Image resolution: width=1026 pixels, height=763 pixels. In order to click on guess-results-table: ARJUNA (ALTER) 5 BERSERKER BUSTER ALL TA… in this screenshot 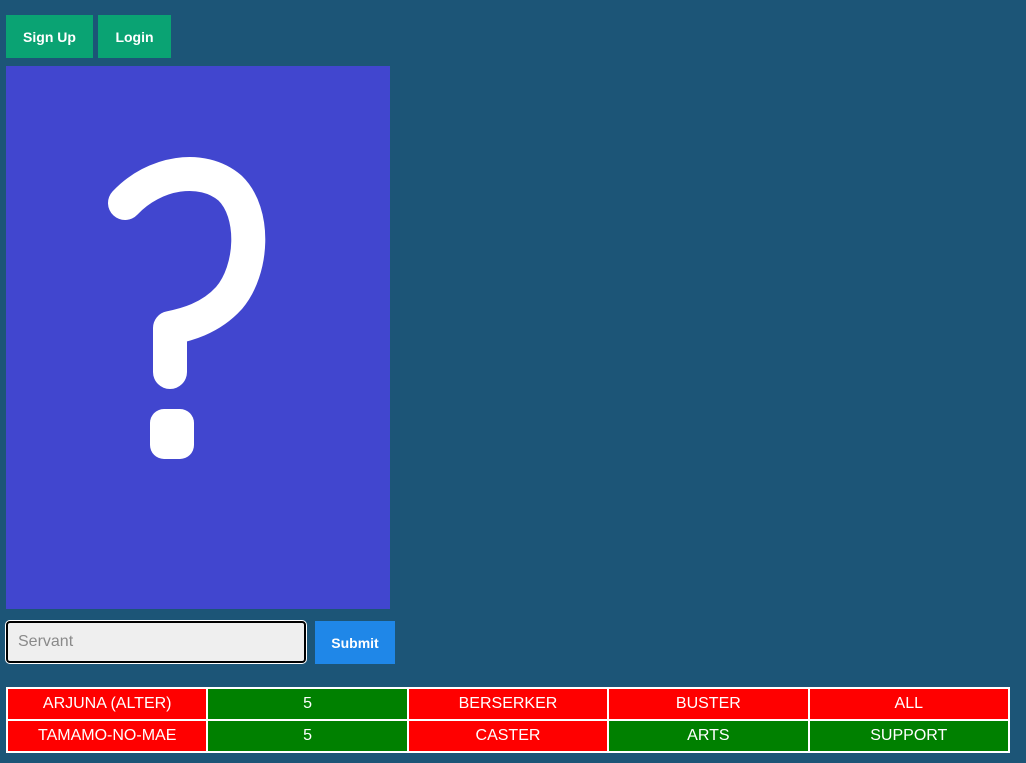, I will do `click(508, 720)`.